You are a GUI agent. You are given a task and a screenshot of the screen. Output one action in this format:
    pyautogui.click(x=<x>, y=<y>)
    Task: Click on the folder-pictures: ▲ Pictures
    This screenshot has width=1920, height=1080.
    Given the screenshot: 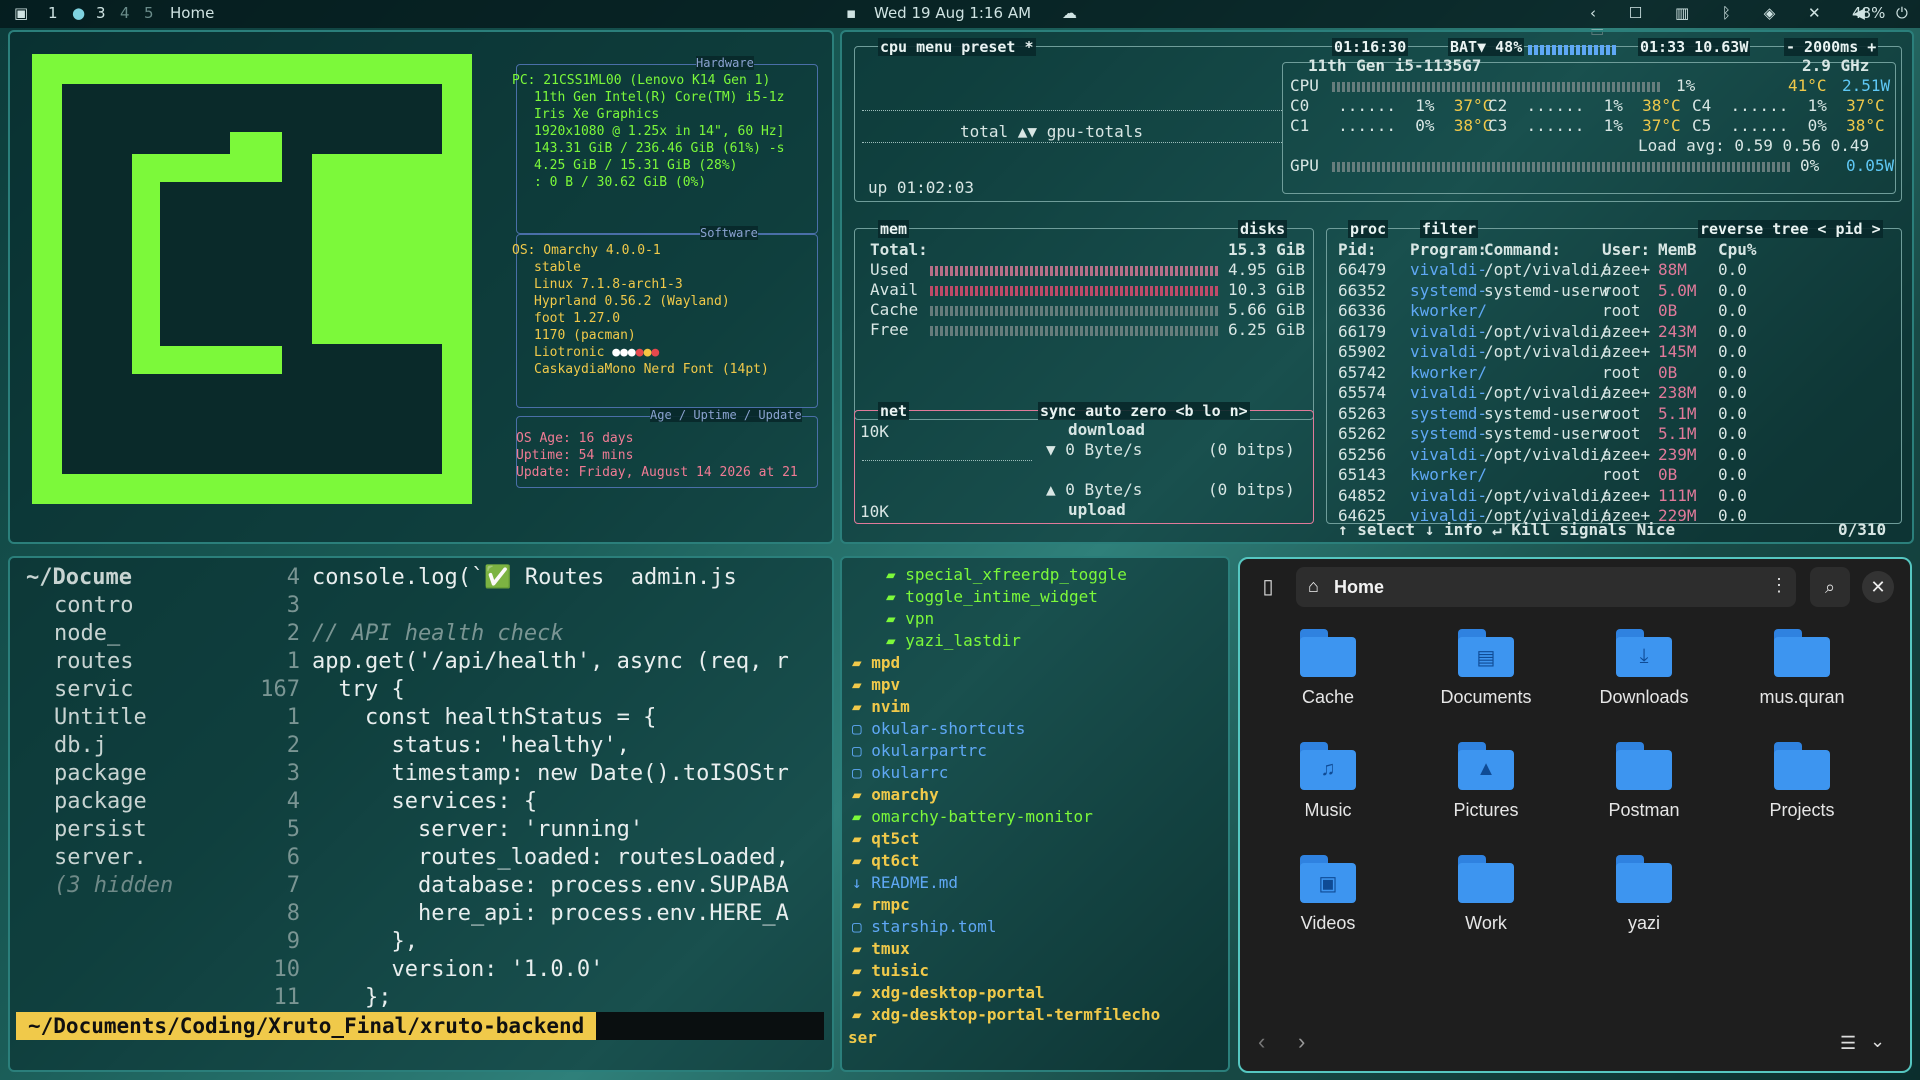 What is the action you would take?
    pyautogui.click(x=1486, y=781)
    